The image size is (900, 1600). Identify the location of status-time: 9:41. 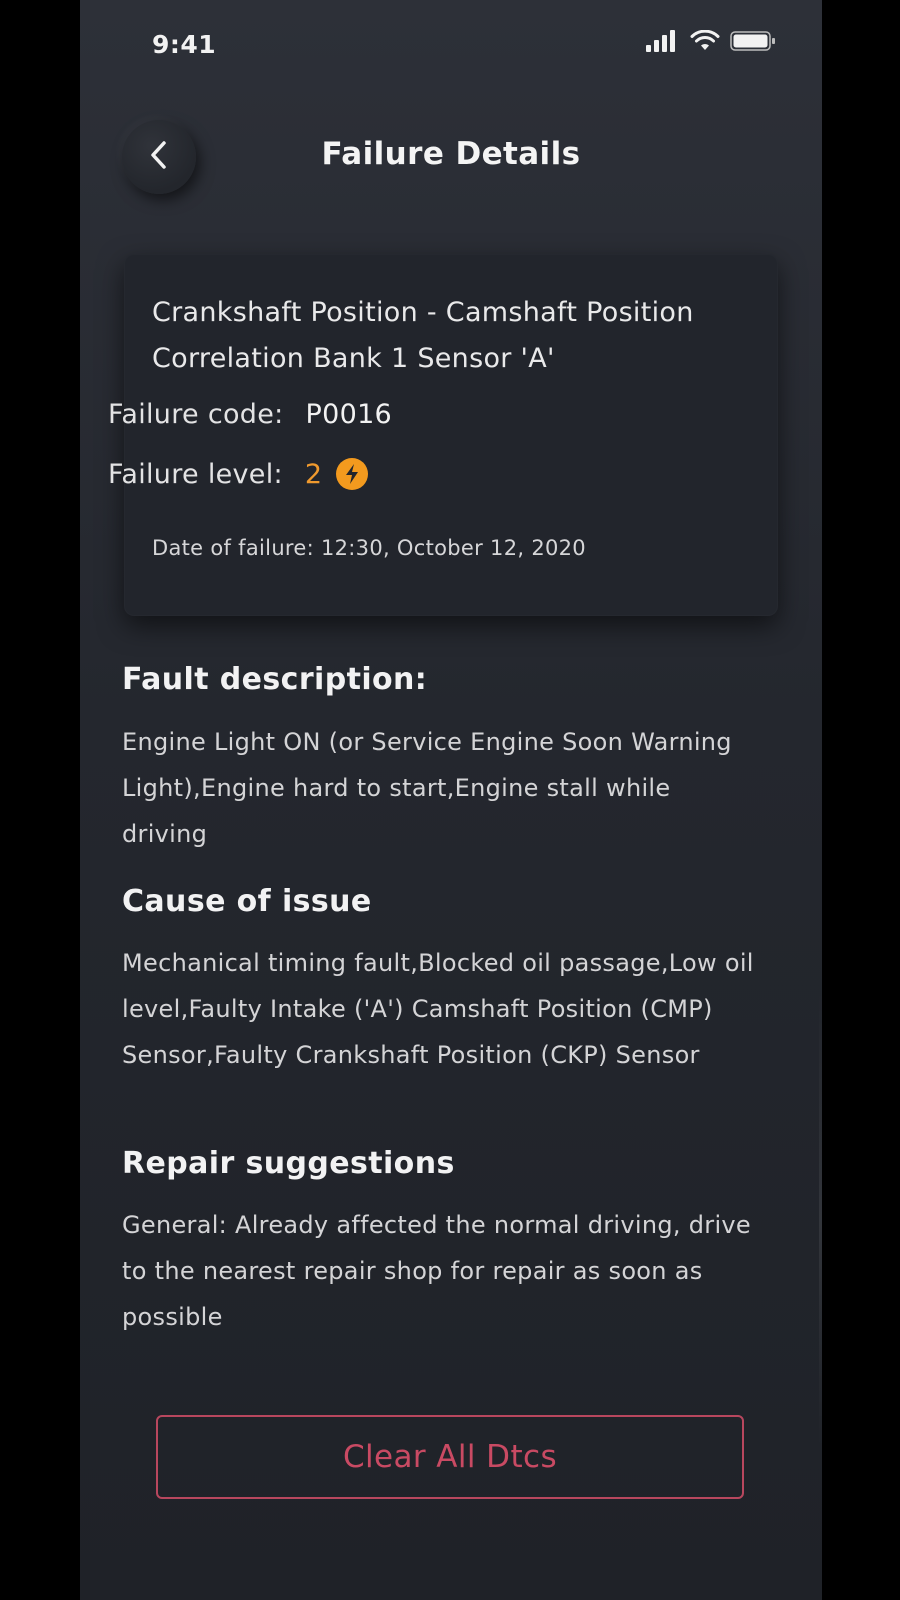
(184, 44).